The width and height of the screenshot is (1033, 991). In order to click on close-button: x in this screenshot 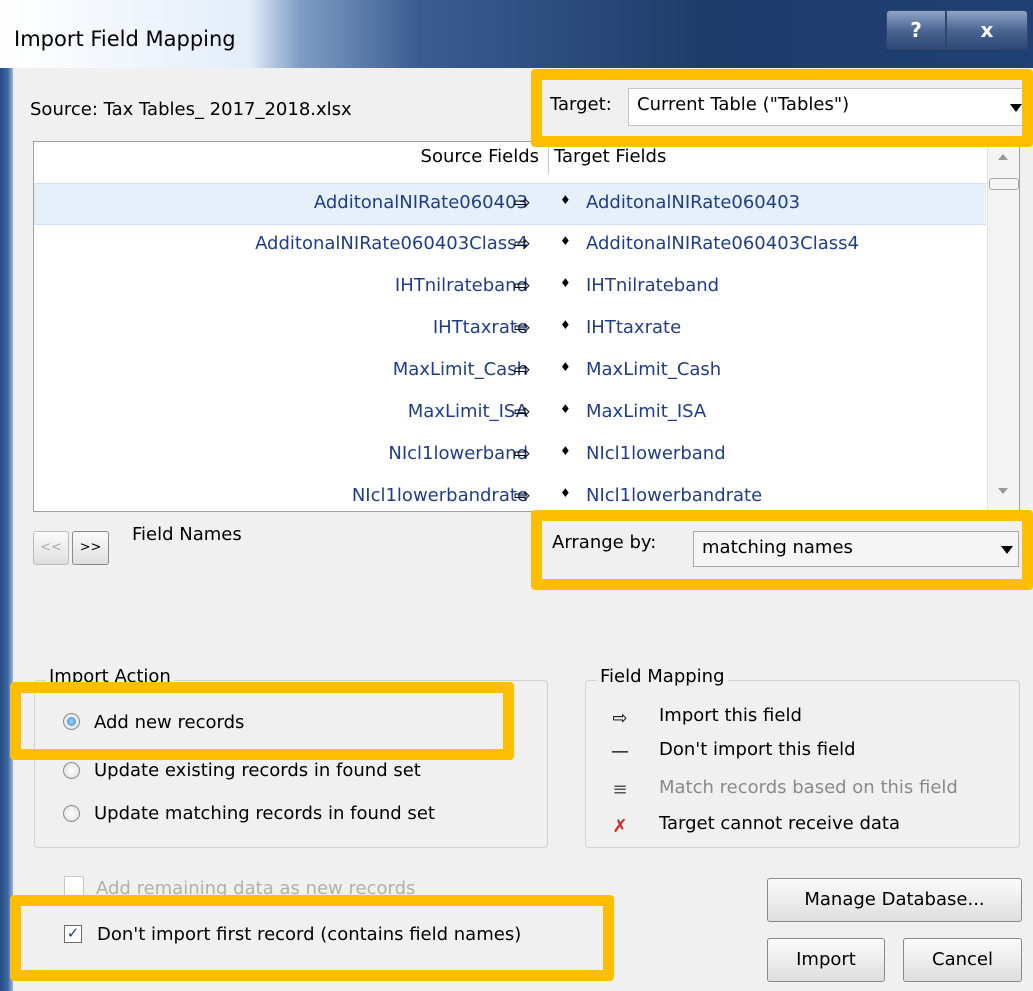, I will do `click(987, 30)`.